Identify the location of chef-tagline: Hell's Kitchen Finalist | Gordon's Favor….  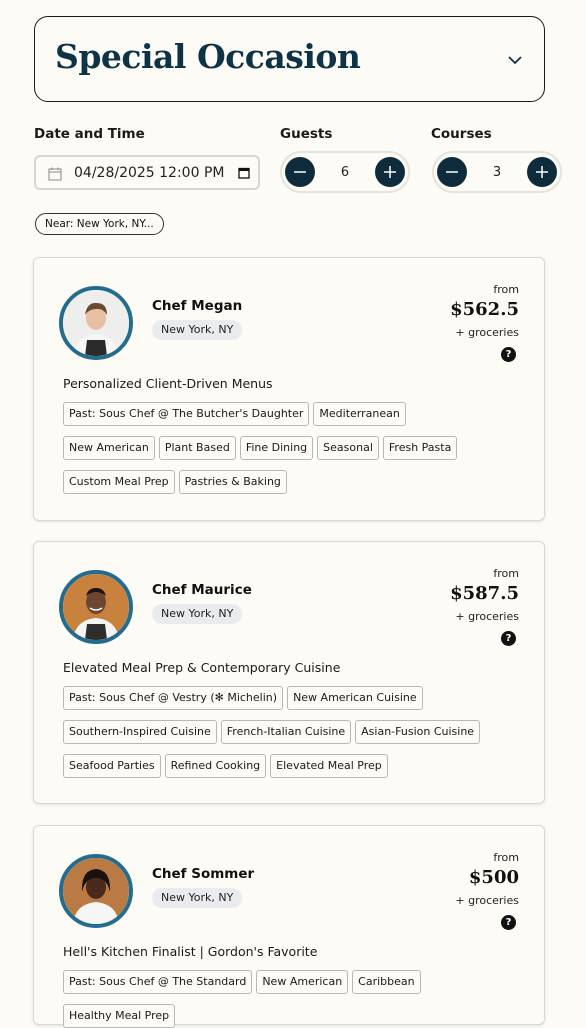
(190, 951).